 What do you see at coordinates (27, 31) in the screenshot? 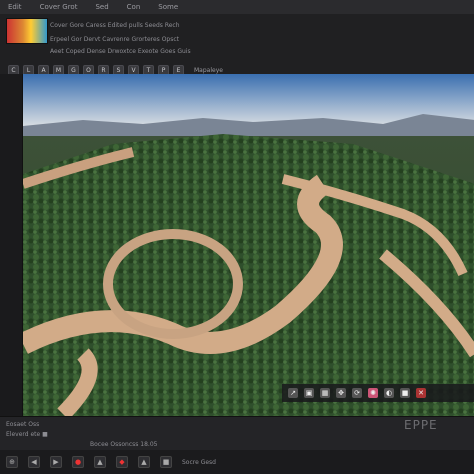
I see `app-logo` at bounding box center [27, 31].